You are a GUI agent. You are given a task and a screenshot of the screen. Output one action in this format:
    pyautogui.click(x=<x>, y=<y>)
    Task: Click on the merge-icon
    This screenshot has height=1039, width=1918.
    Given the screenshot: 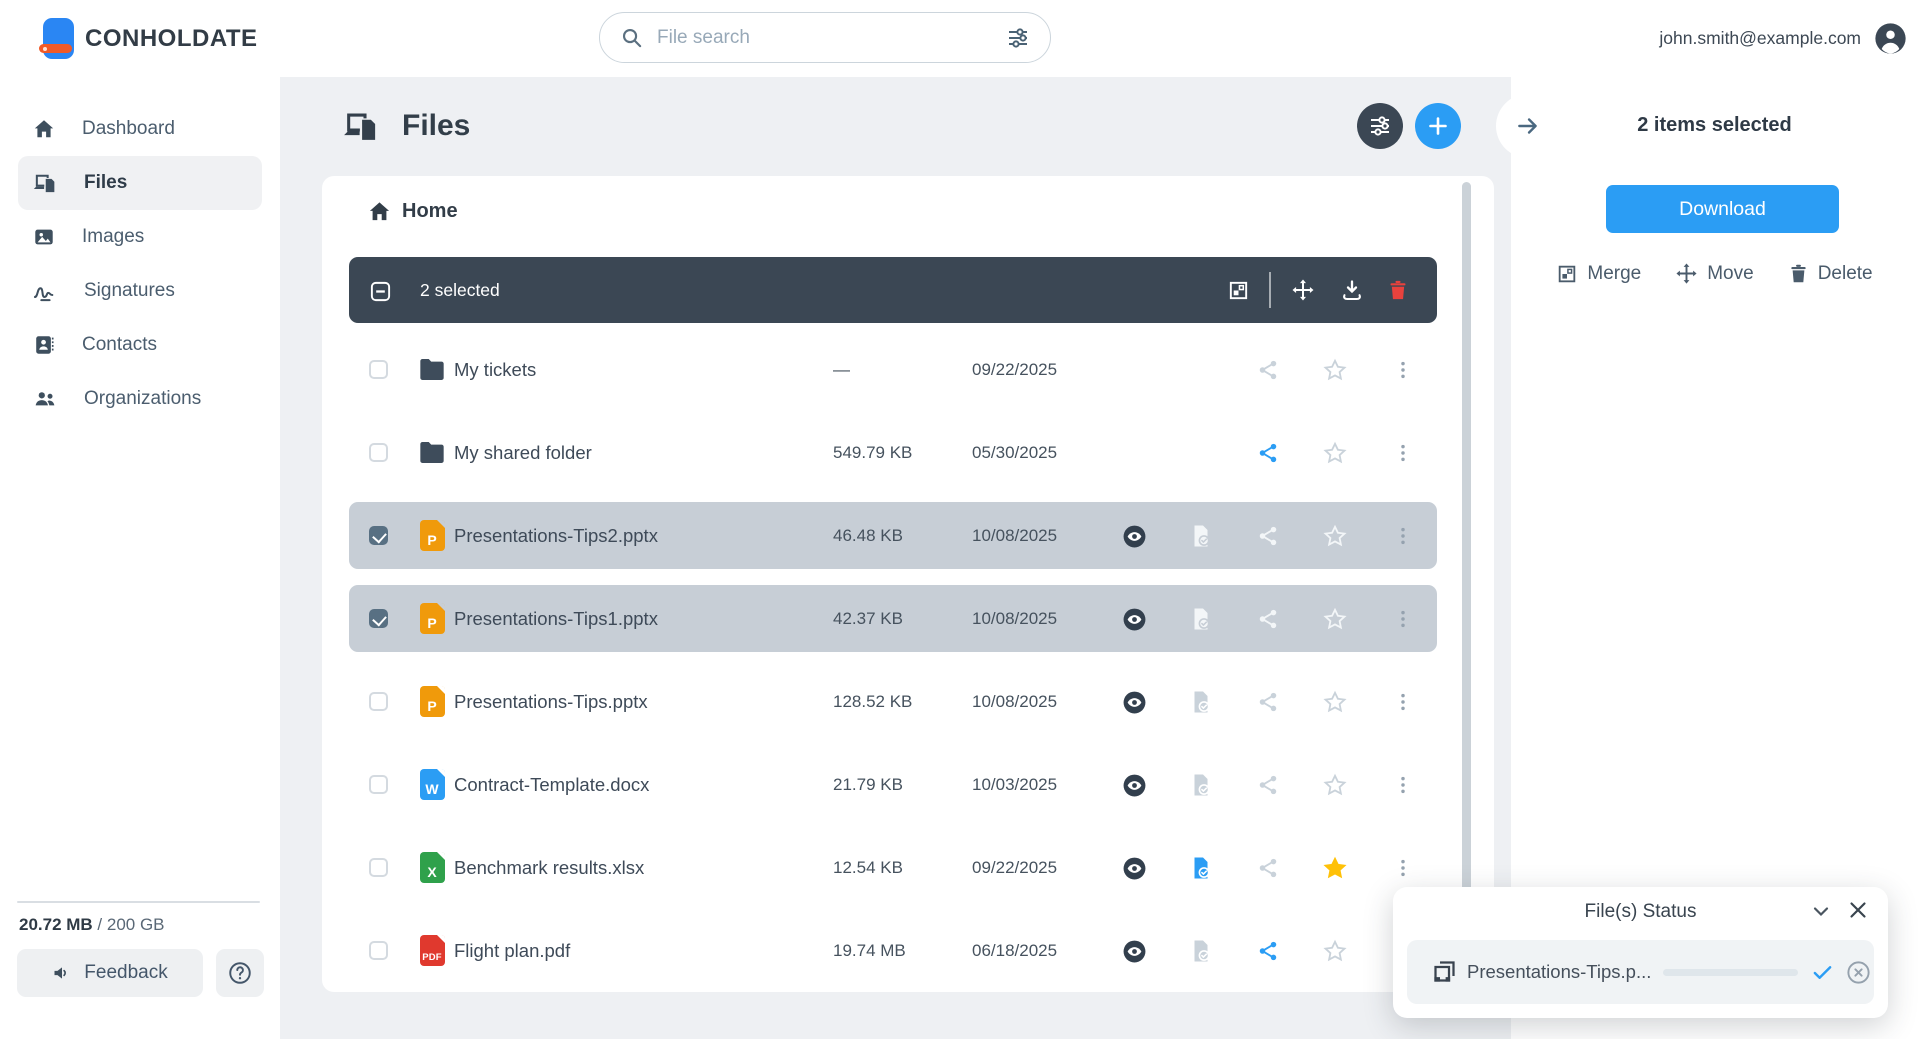 What is the action you would take?
    pyautogui.click(x=1238, y=290)
    